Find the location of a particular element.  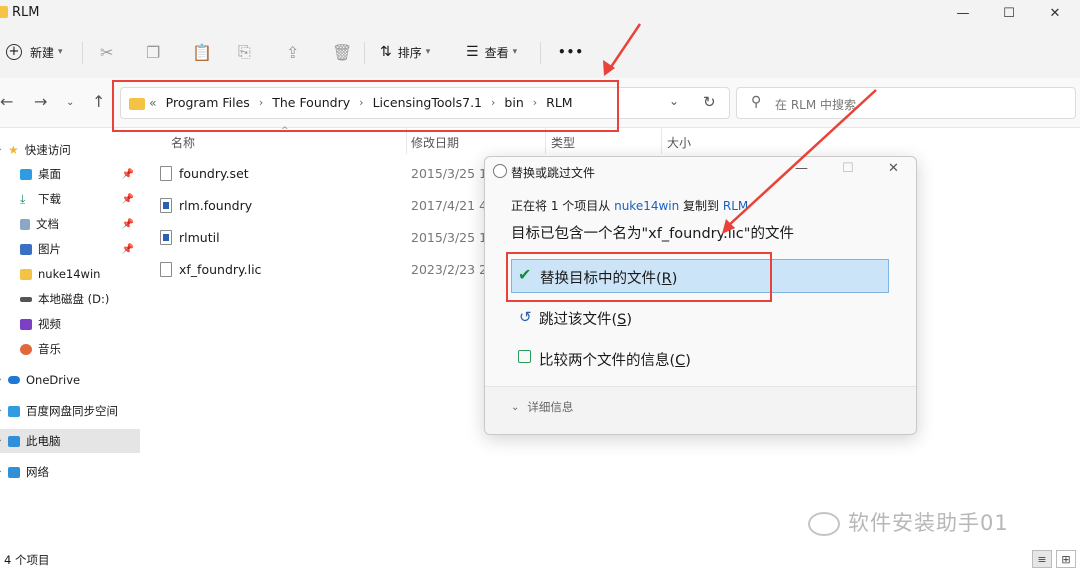

file-icon is located at coordinates (166, 173).